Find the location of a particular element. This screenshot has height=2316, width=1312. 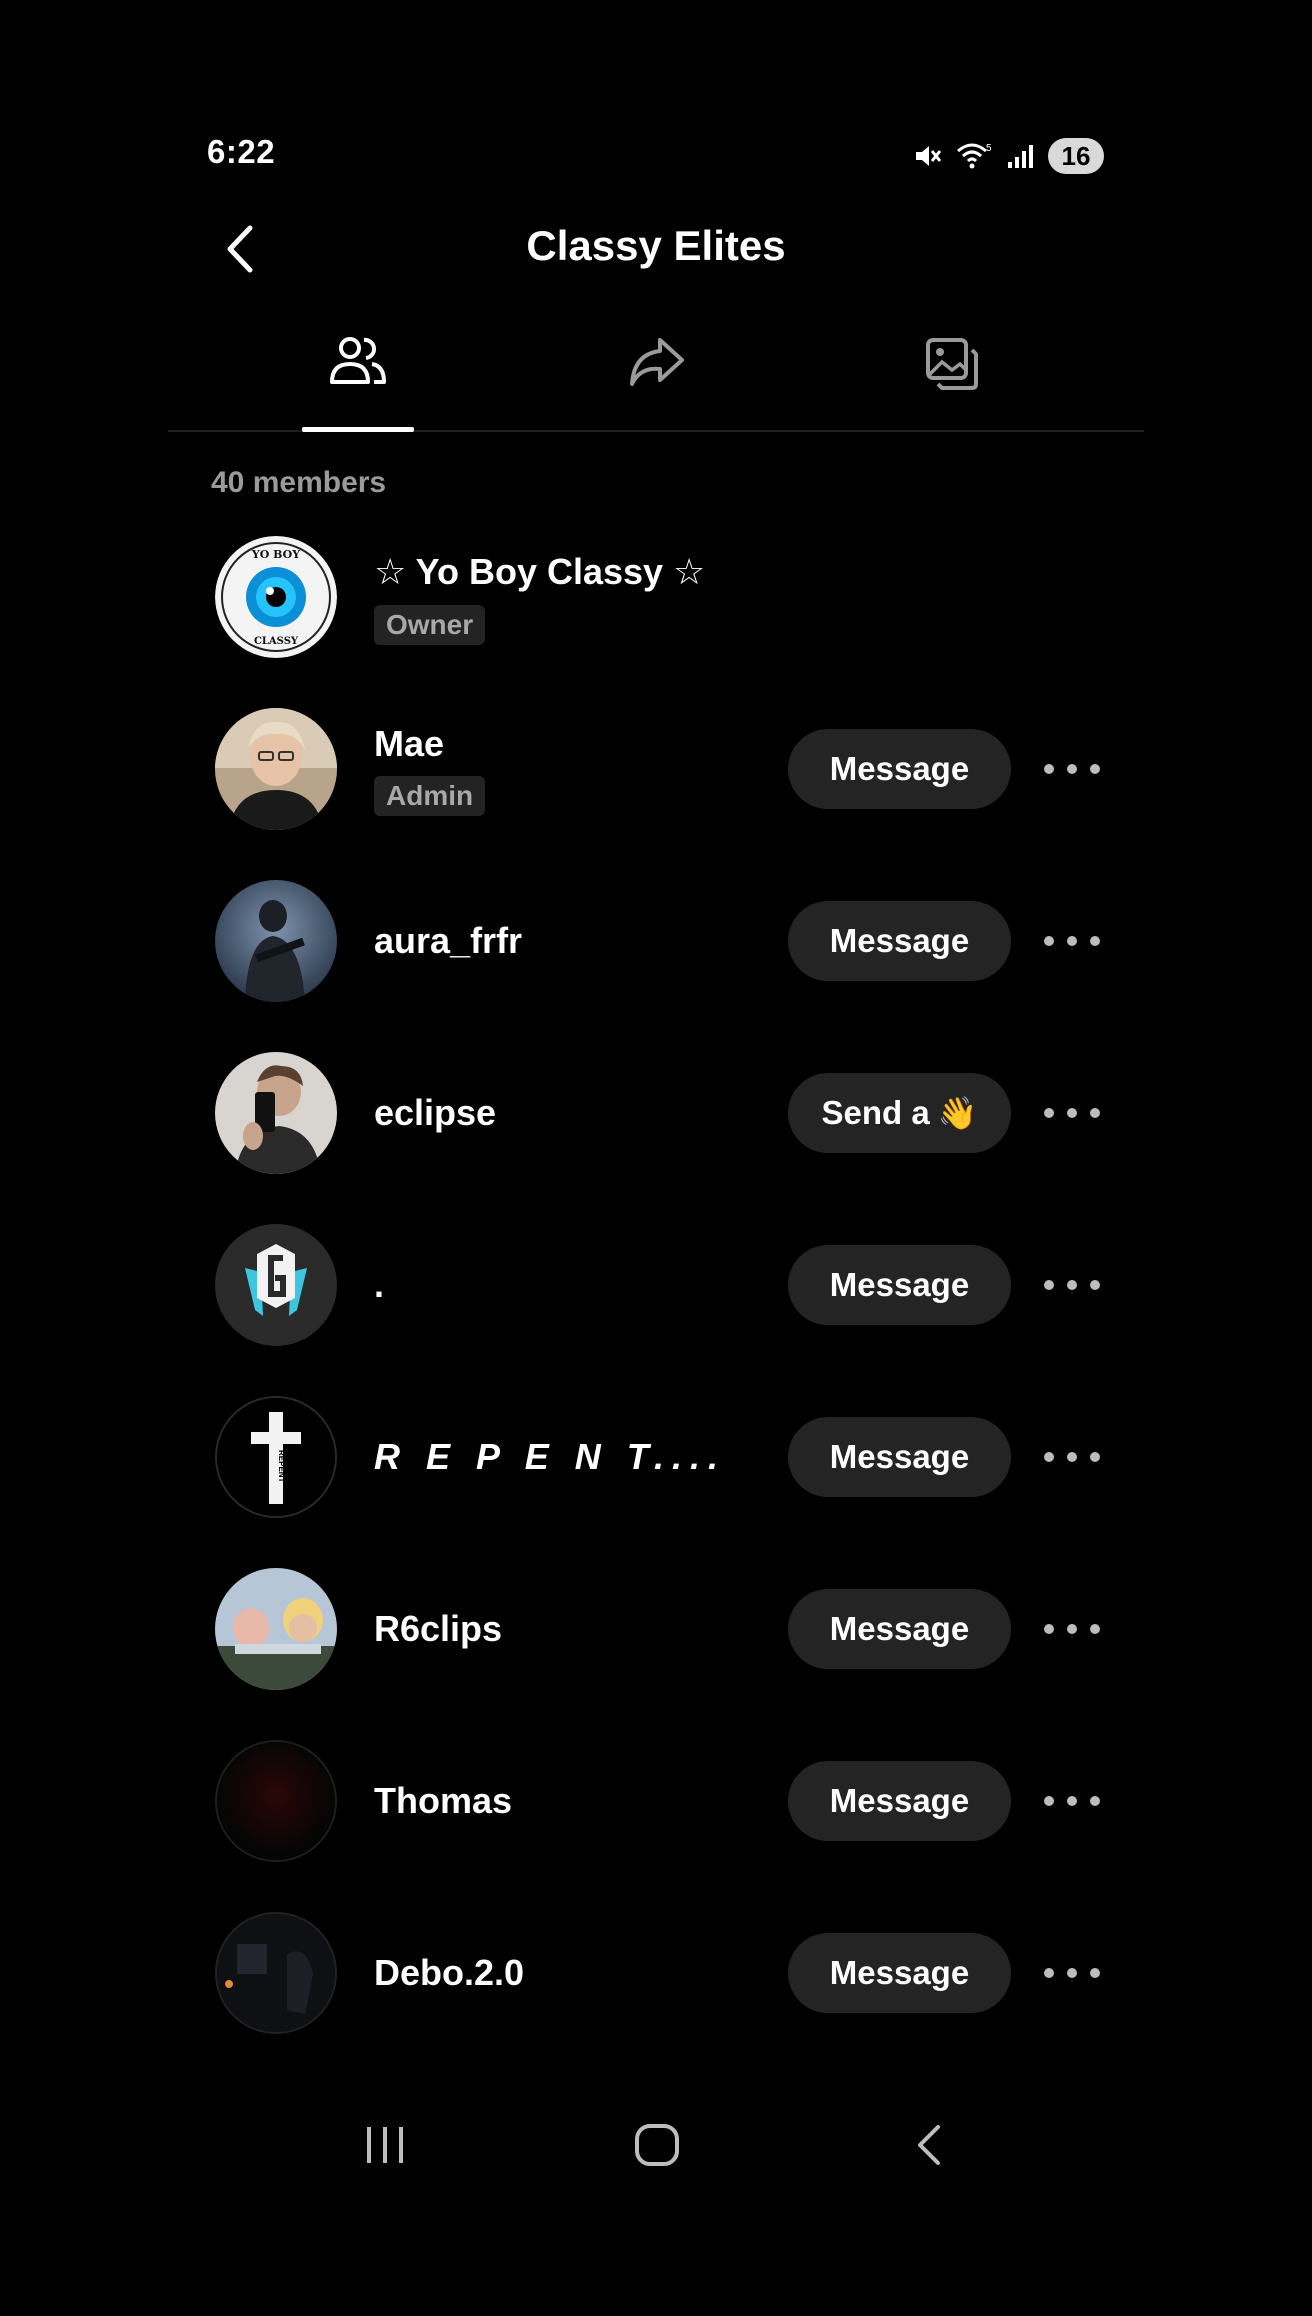

home-button is located at coordinates (657, 2145).